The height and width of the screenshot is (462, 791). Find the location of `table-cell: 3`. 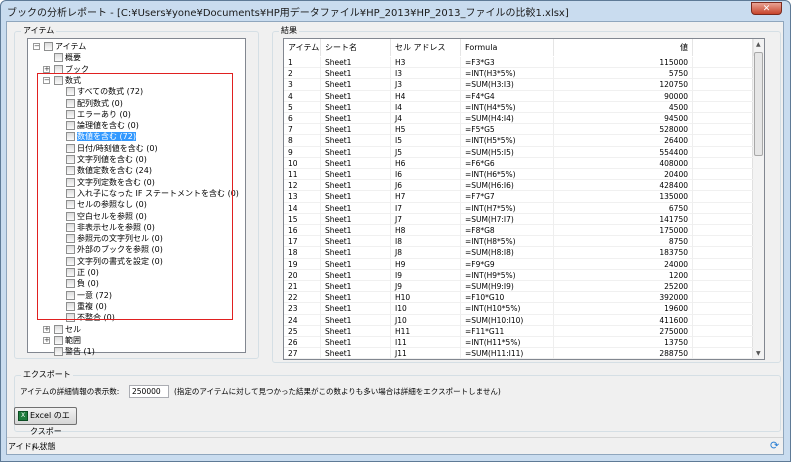

table-cell: 3 is located at coordinates (302, 85).